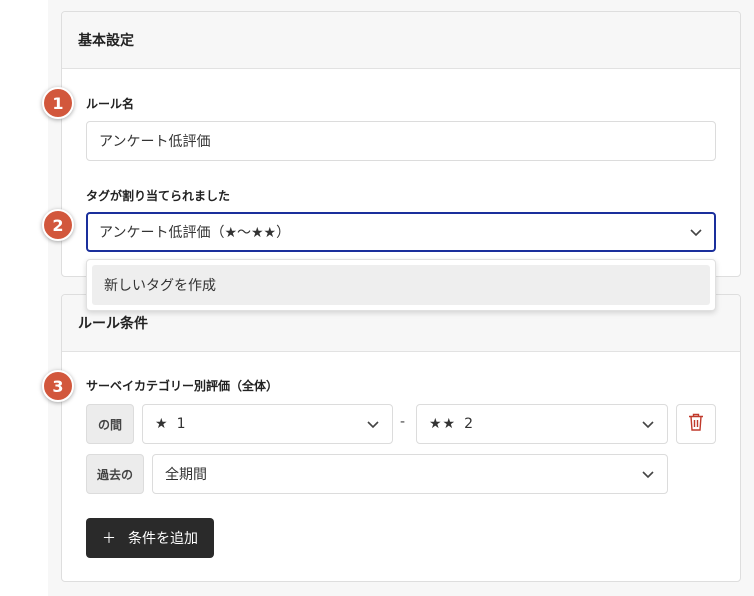 The height and width of the screenshot is (596, 754). Describe the element at coordinates (469, 424) in the screenshot. I see `to-rating-number: 2` at that location.